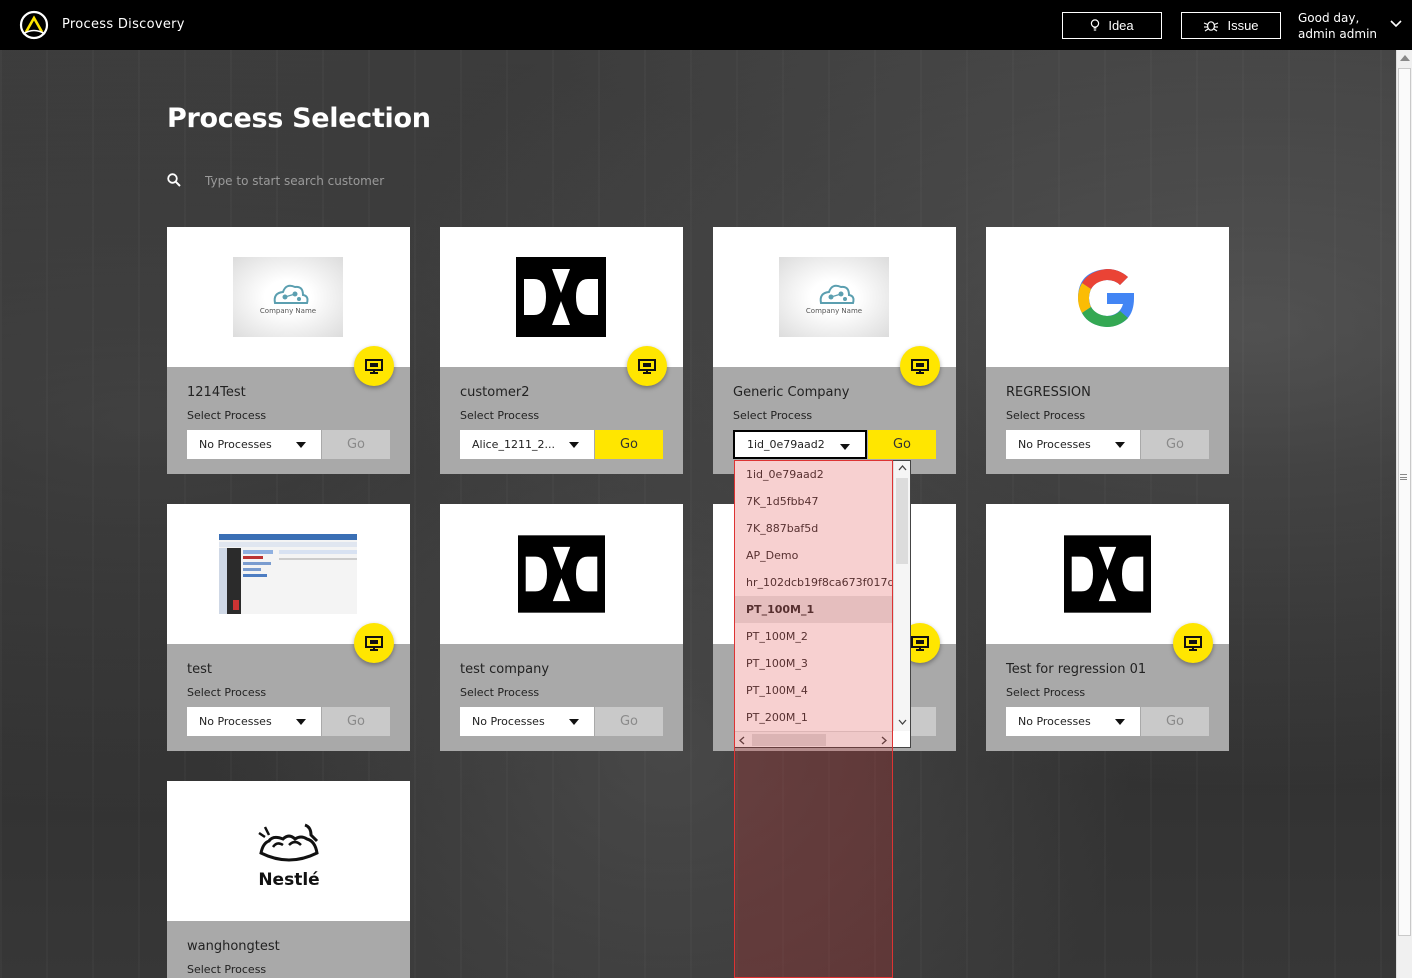 The width and height of the screenshot is (1412, 978). I want to click on page-scrollbar, so click(1404, 514).